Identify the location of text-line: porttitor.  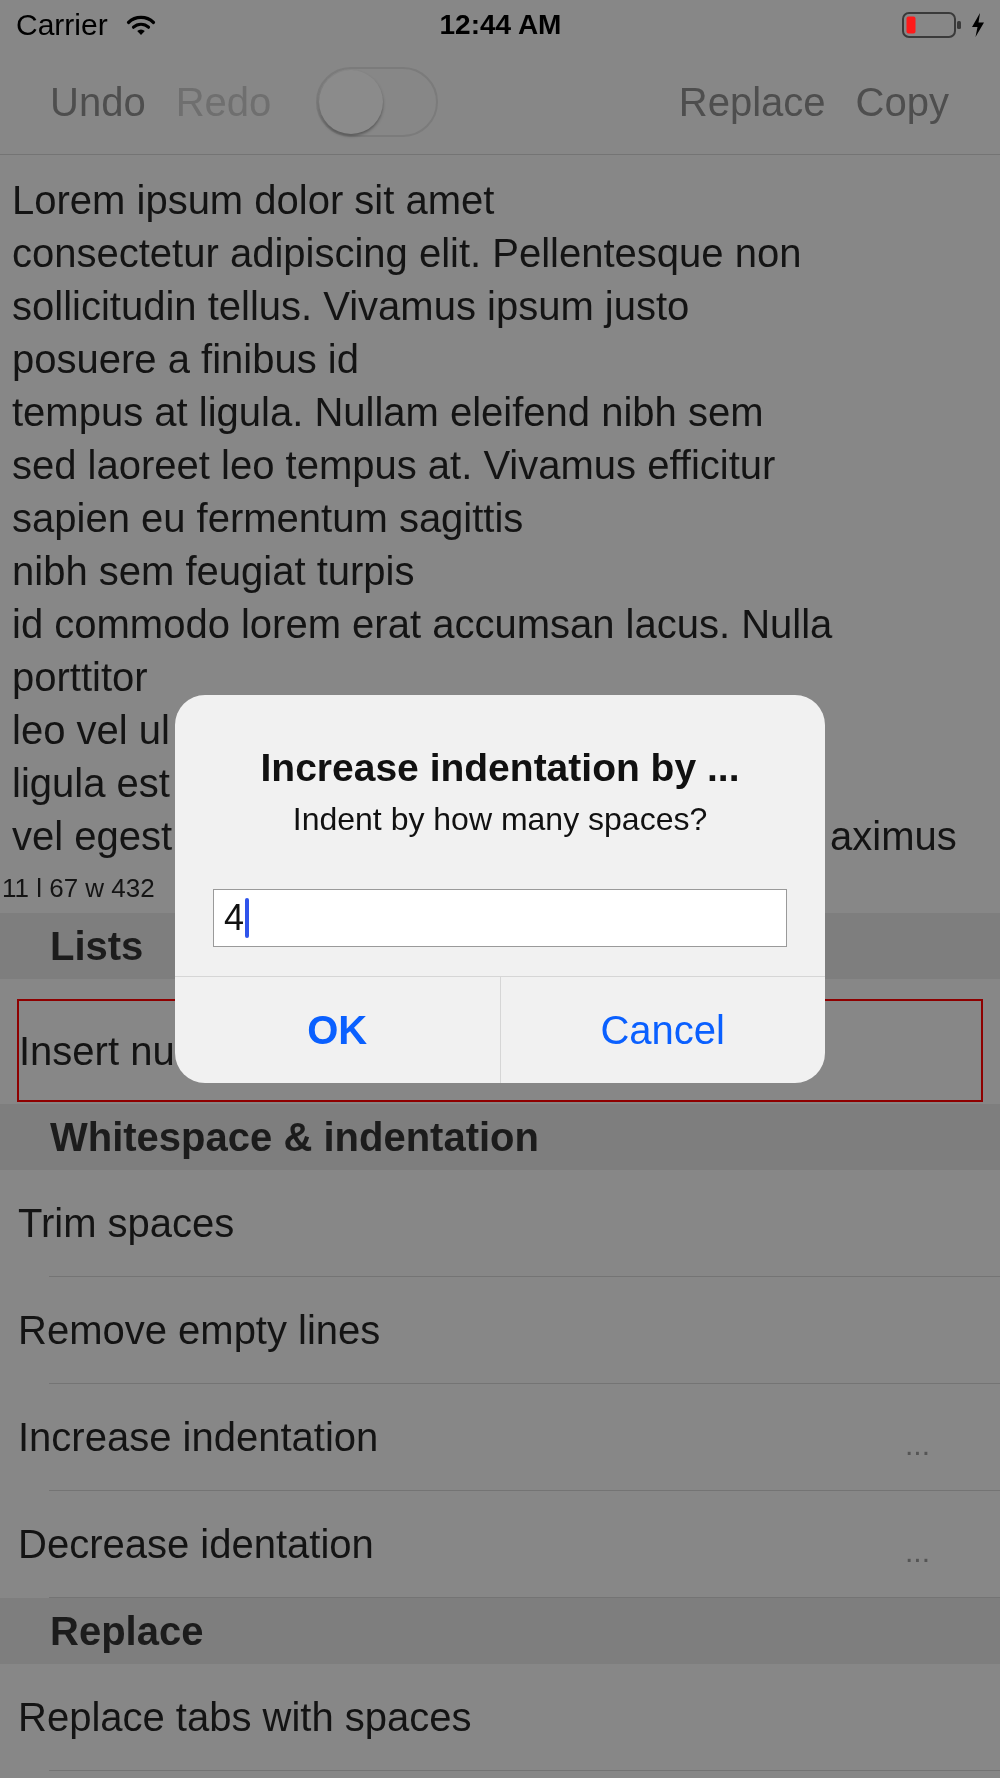
(80, 677).